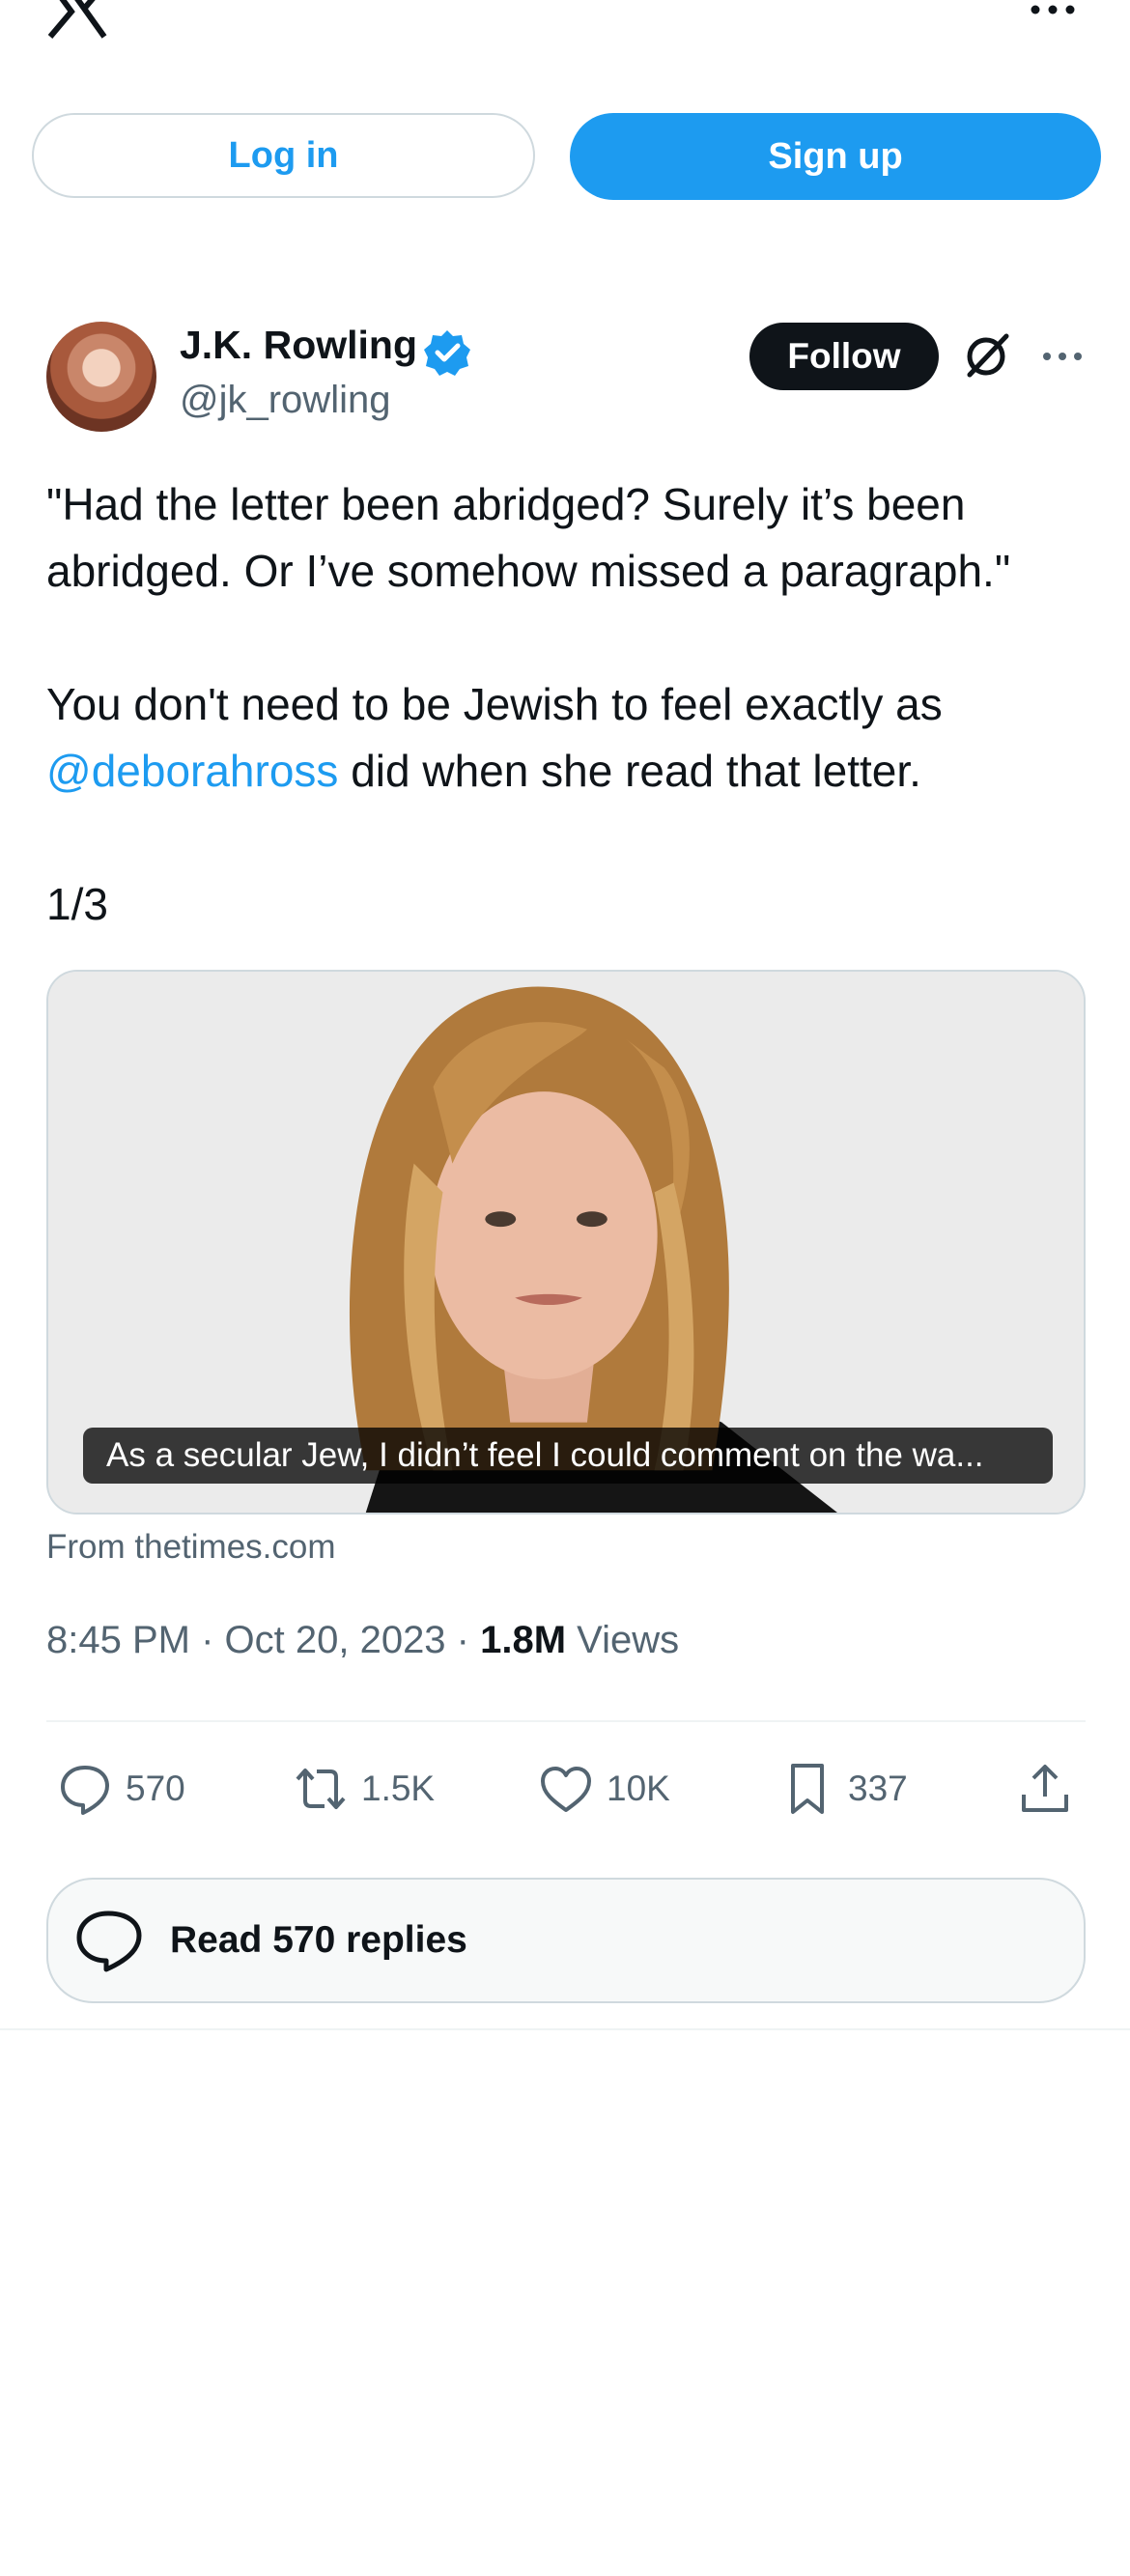  I want to click on mention-link: @deborahross, so click(192, 771).